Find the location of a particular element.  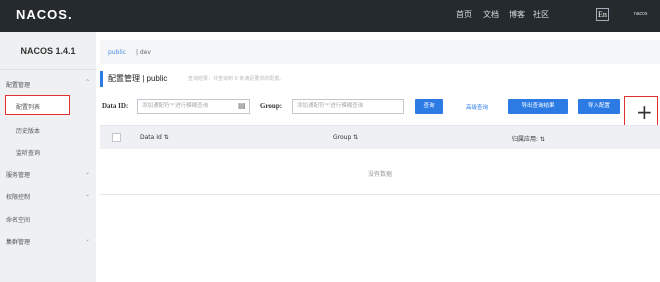

chevron-up-icon: ^ is located at coordinates (87, 82).